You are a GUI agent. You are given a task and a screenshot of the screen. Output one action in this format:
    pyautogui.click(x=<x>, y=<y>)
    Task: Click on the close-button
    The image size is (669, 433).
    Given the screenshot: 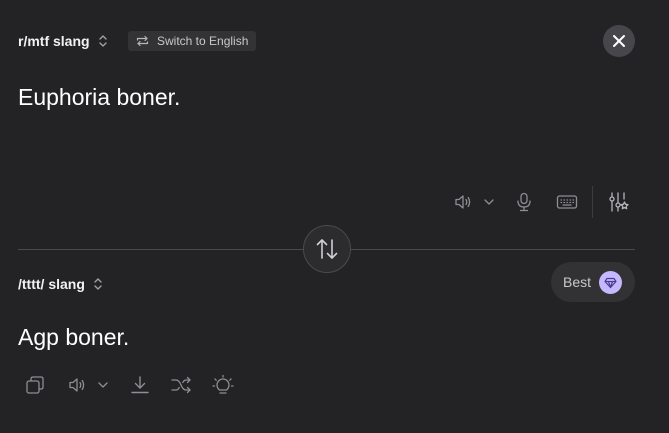 What is the action you would take?
    pyautogui.click(x=619, y=41)
    